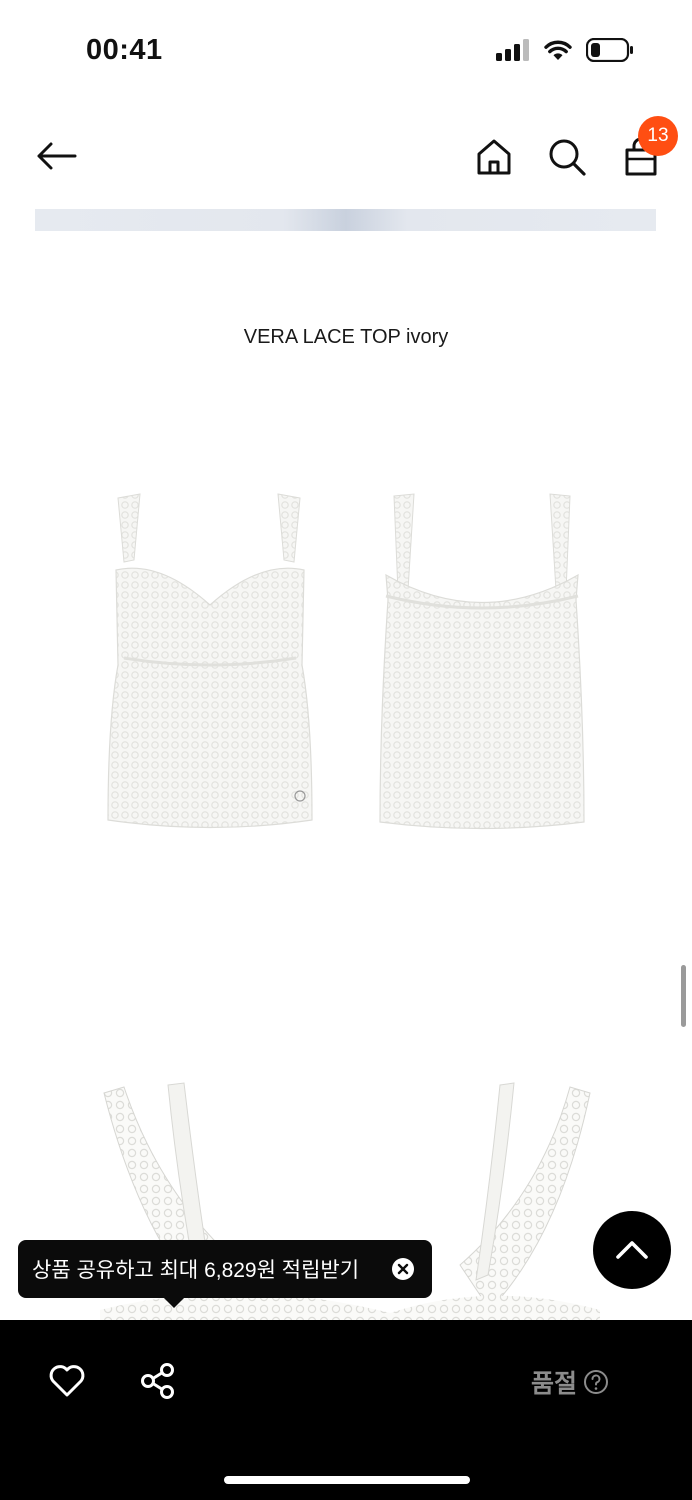 The width and height of the screenshot is (692, 1500). What do you see at coordinates (124, 50) in the screenshot?
I see `status-time: 00:41` at bounding box center [124, 50].